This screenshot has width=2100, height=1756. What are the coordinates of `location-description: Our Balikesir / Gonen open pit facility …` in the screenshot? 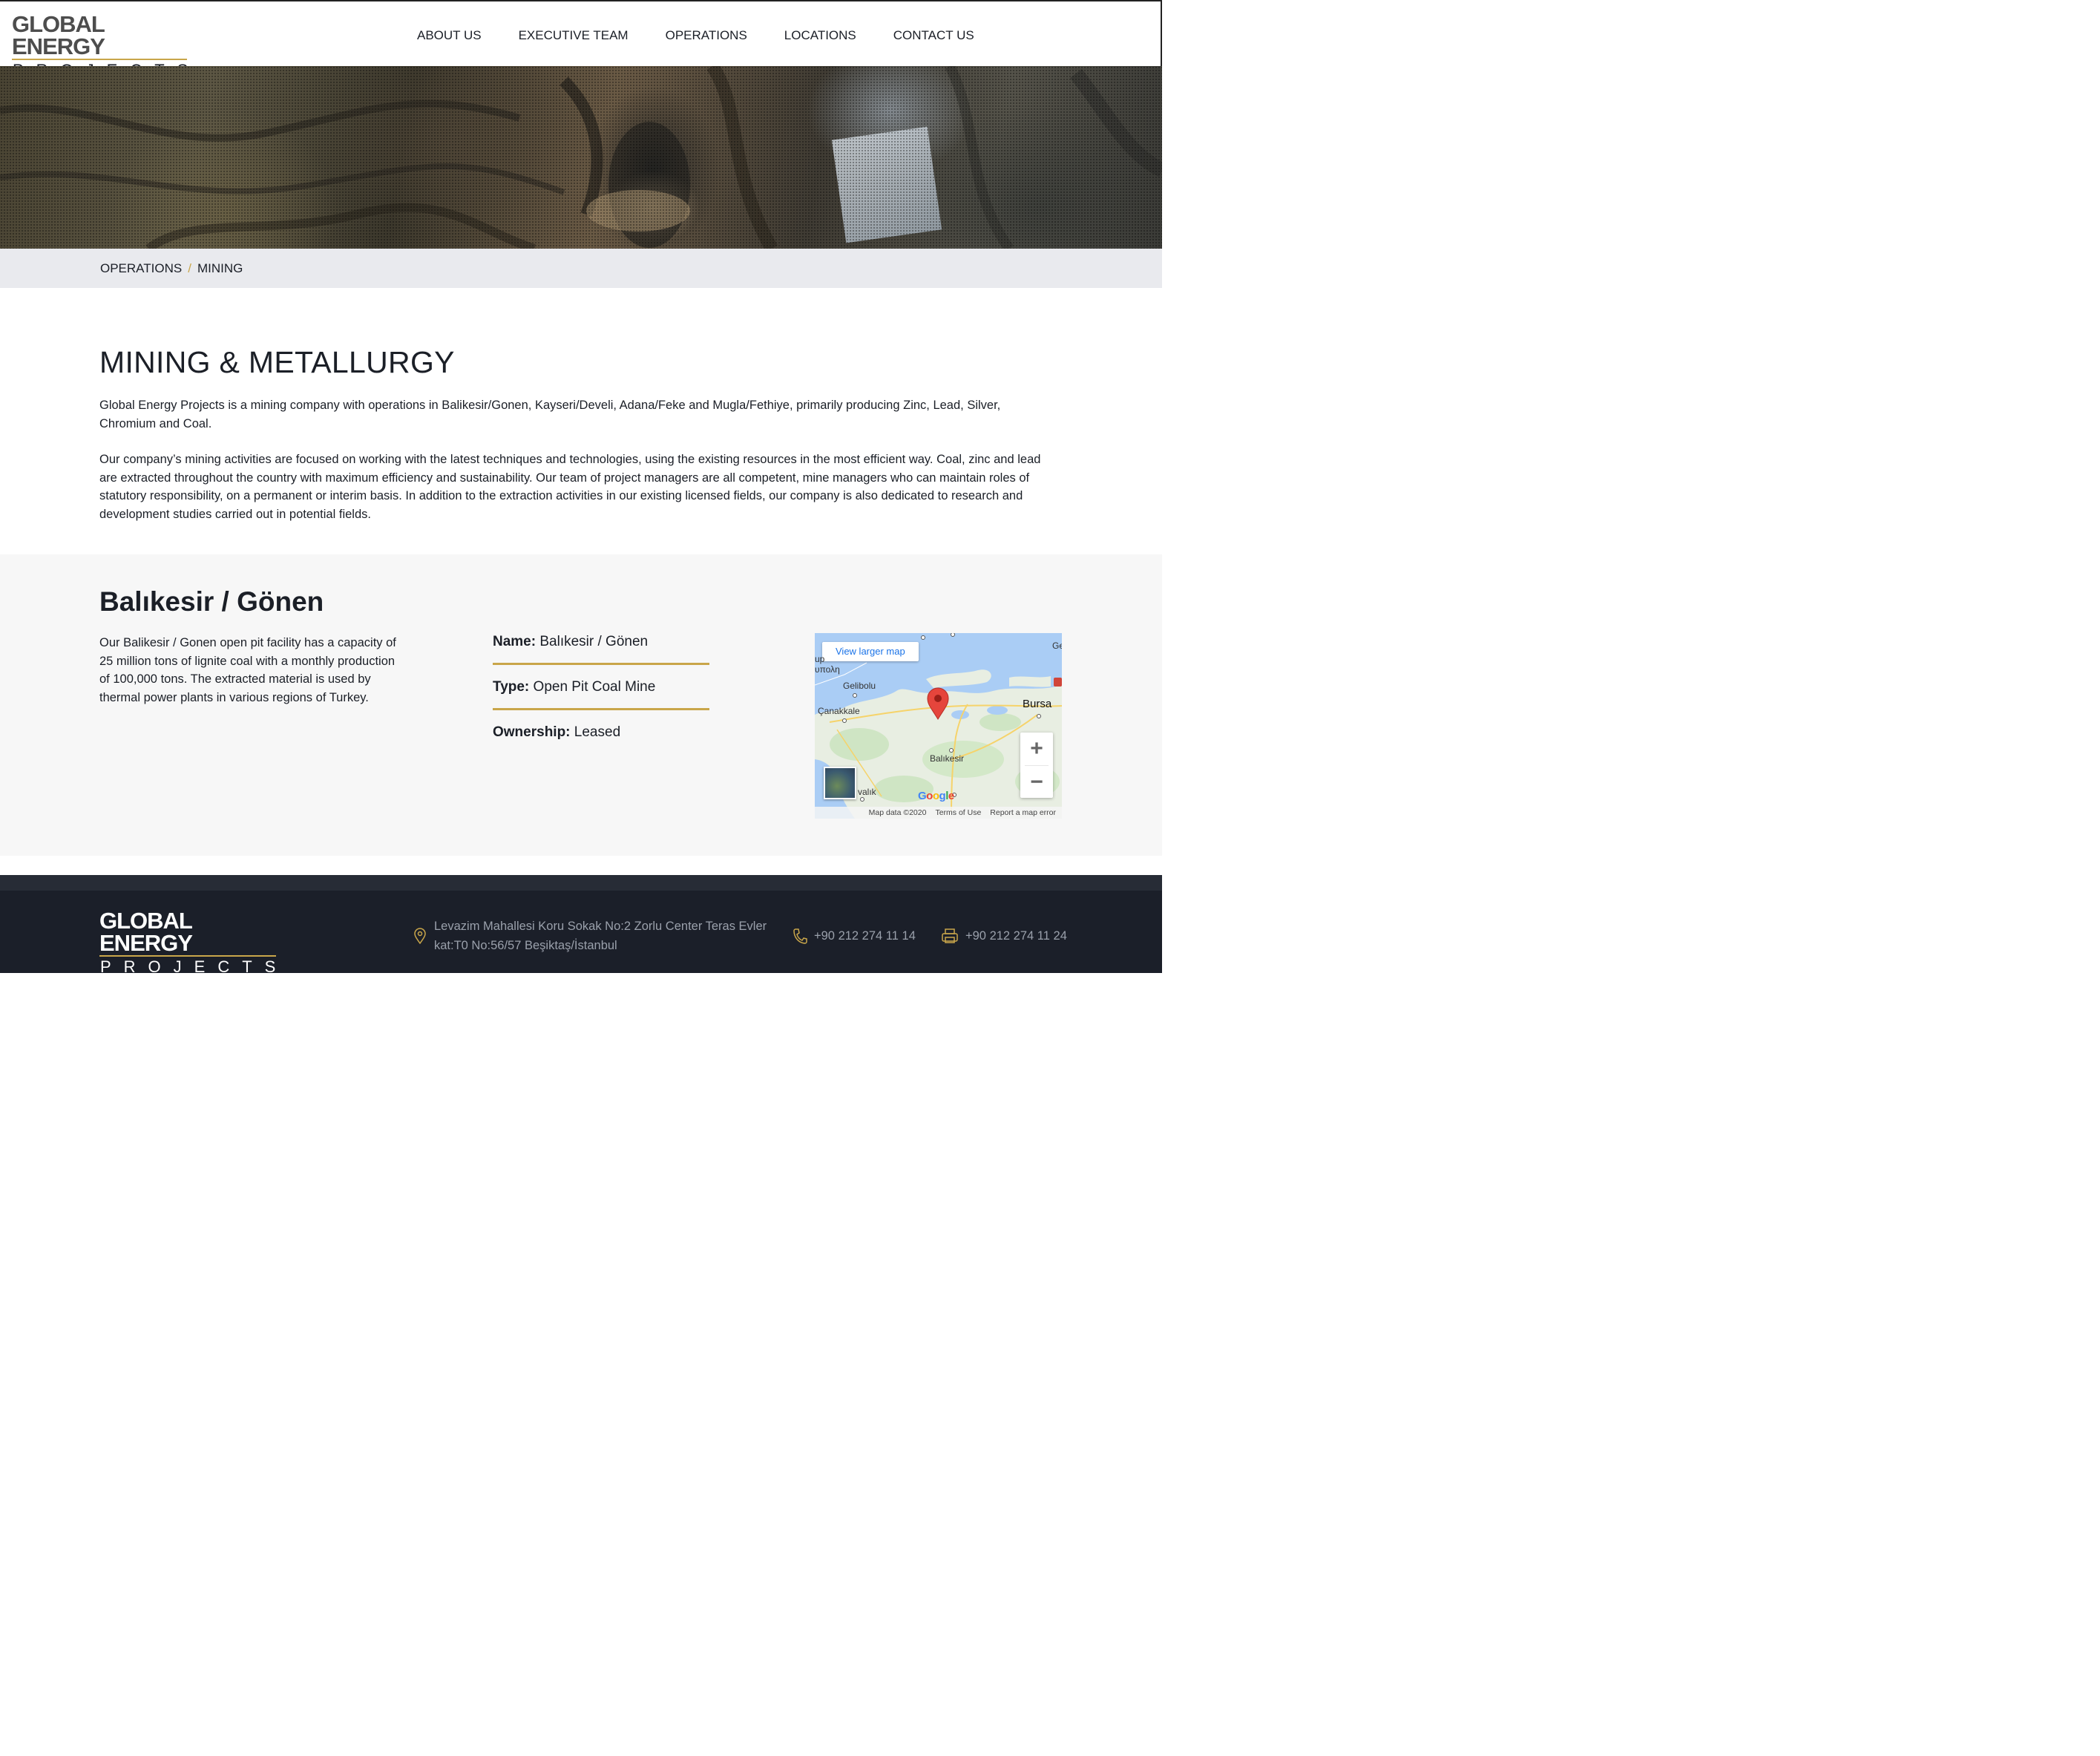 It's located at (248, 670).